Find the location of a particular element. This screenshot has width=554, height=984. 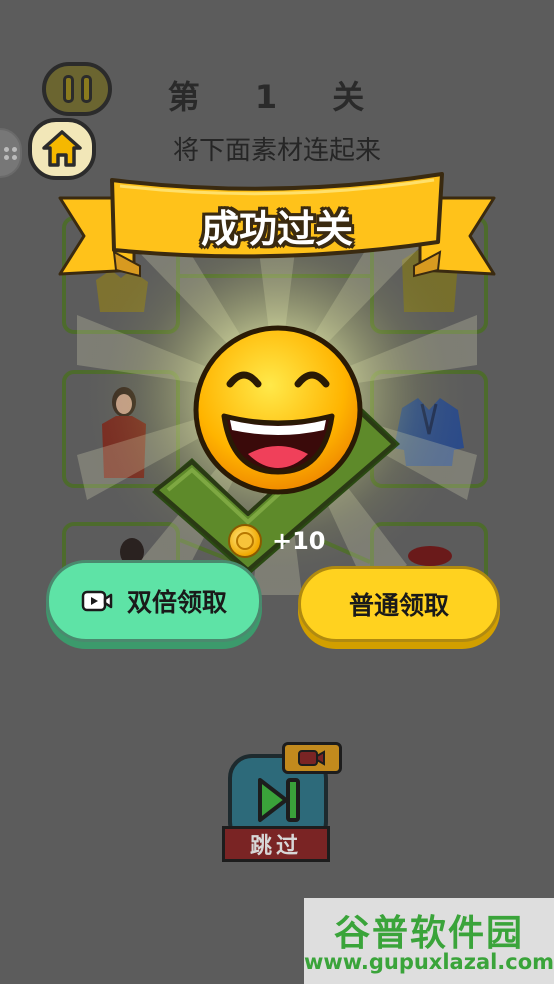

skip-button: 跳过 is located at coordinates (282, 802).